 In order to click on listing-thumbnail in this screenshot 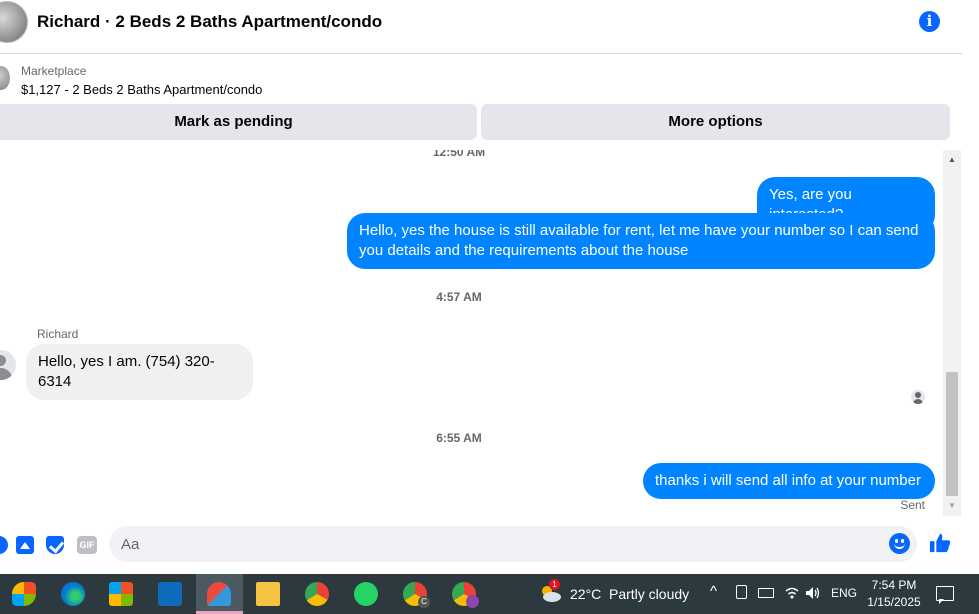, I will do `click(5, 78)`.